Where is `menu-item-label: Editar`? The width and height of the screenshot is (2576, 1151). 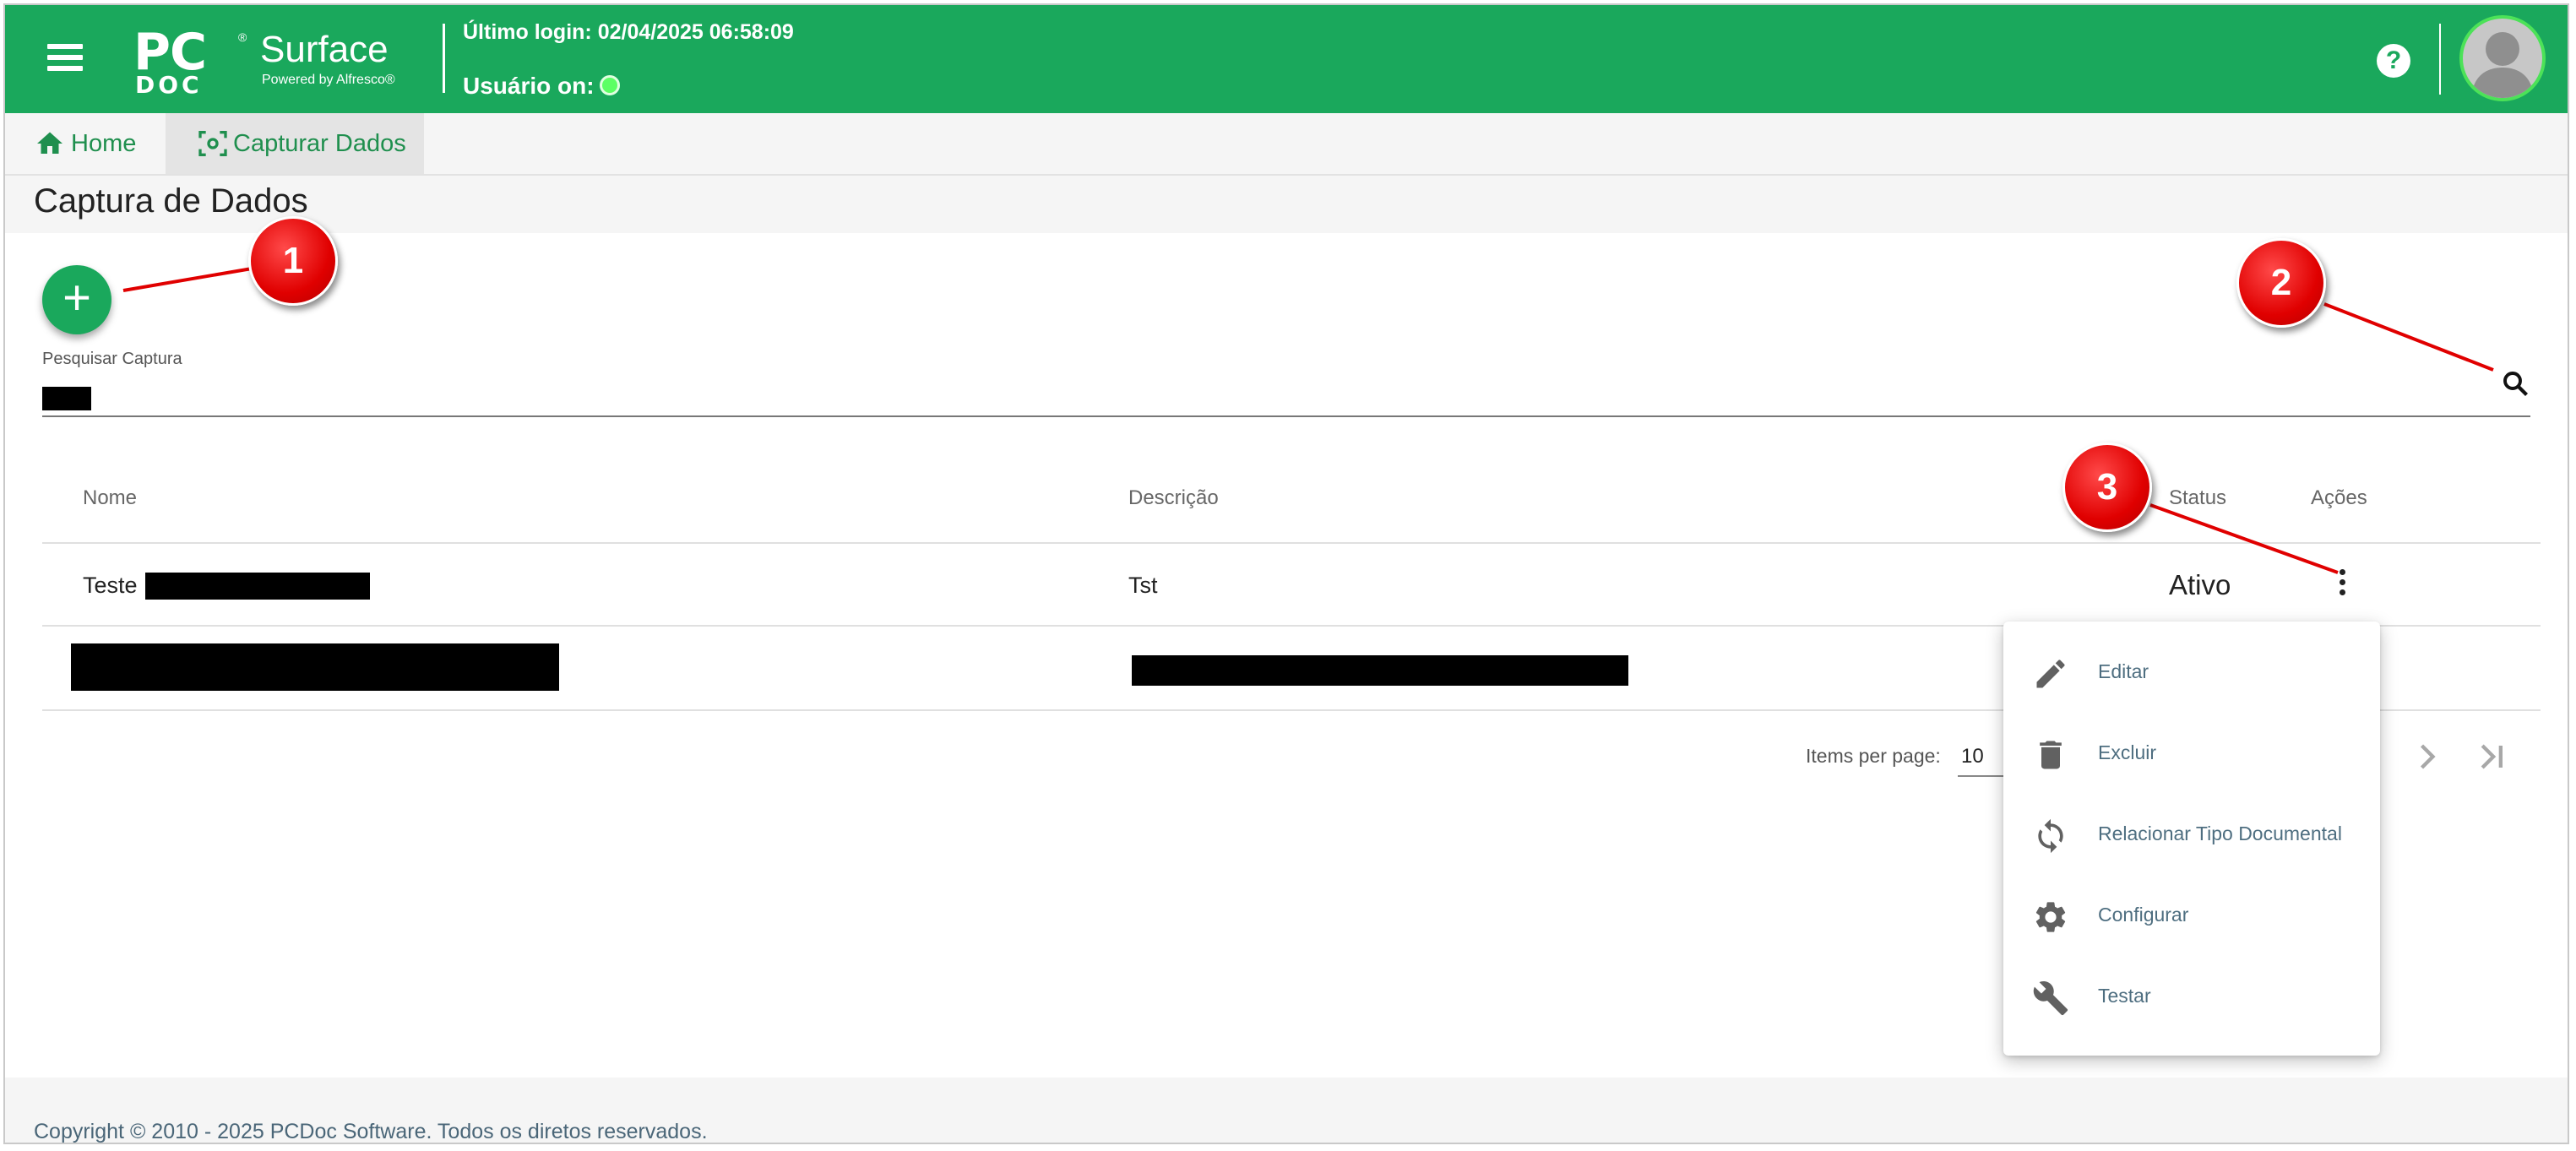
menu-item-label: Editar is located at coordinates (2123, 671).